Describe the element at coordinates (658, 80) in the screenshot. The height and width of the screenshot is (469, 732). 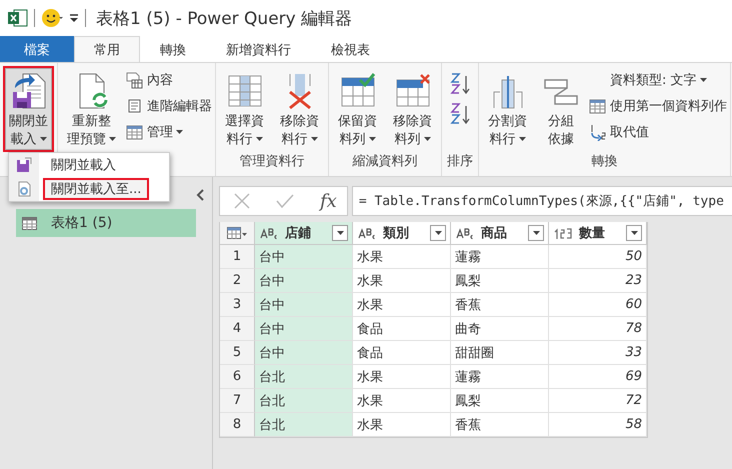
I see `ribbon-button: 資料類型: 文字` at that location.